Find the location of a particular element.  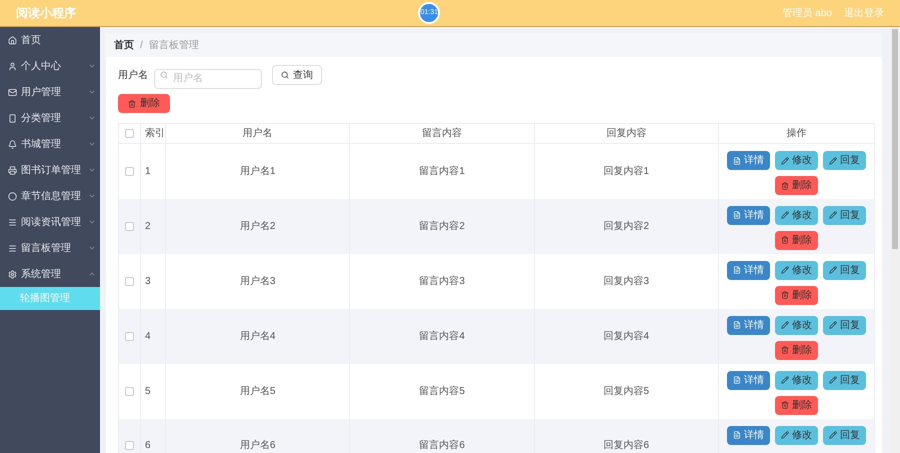

table-cell: 留言内容6 is located at coordinates (442, 435).